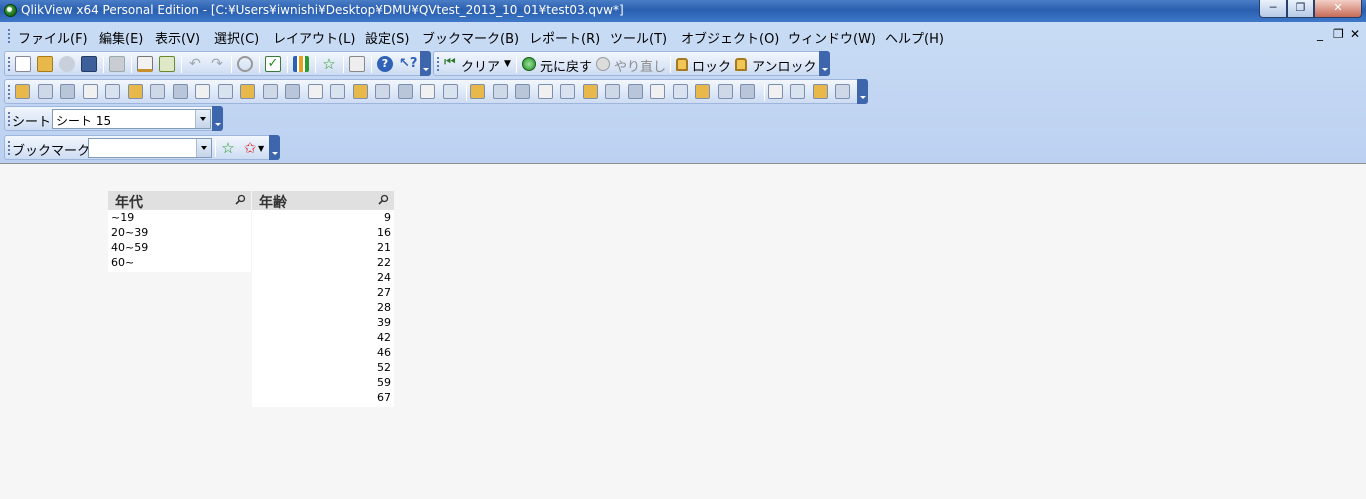  Describe the element at coordinates (470, 37) in the screenshot. I see `menu-bookmark: ブックマーク(B)` at that location.